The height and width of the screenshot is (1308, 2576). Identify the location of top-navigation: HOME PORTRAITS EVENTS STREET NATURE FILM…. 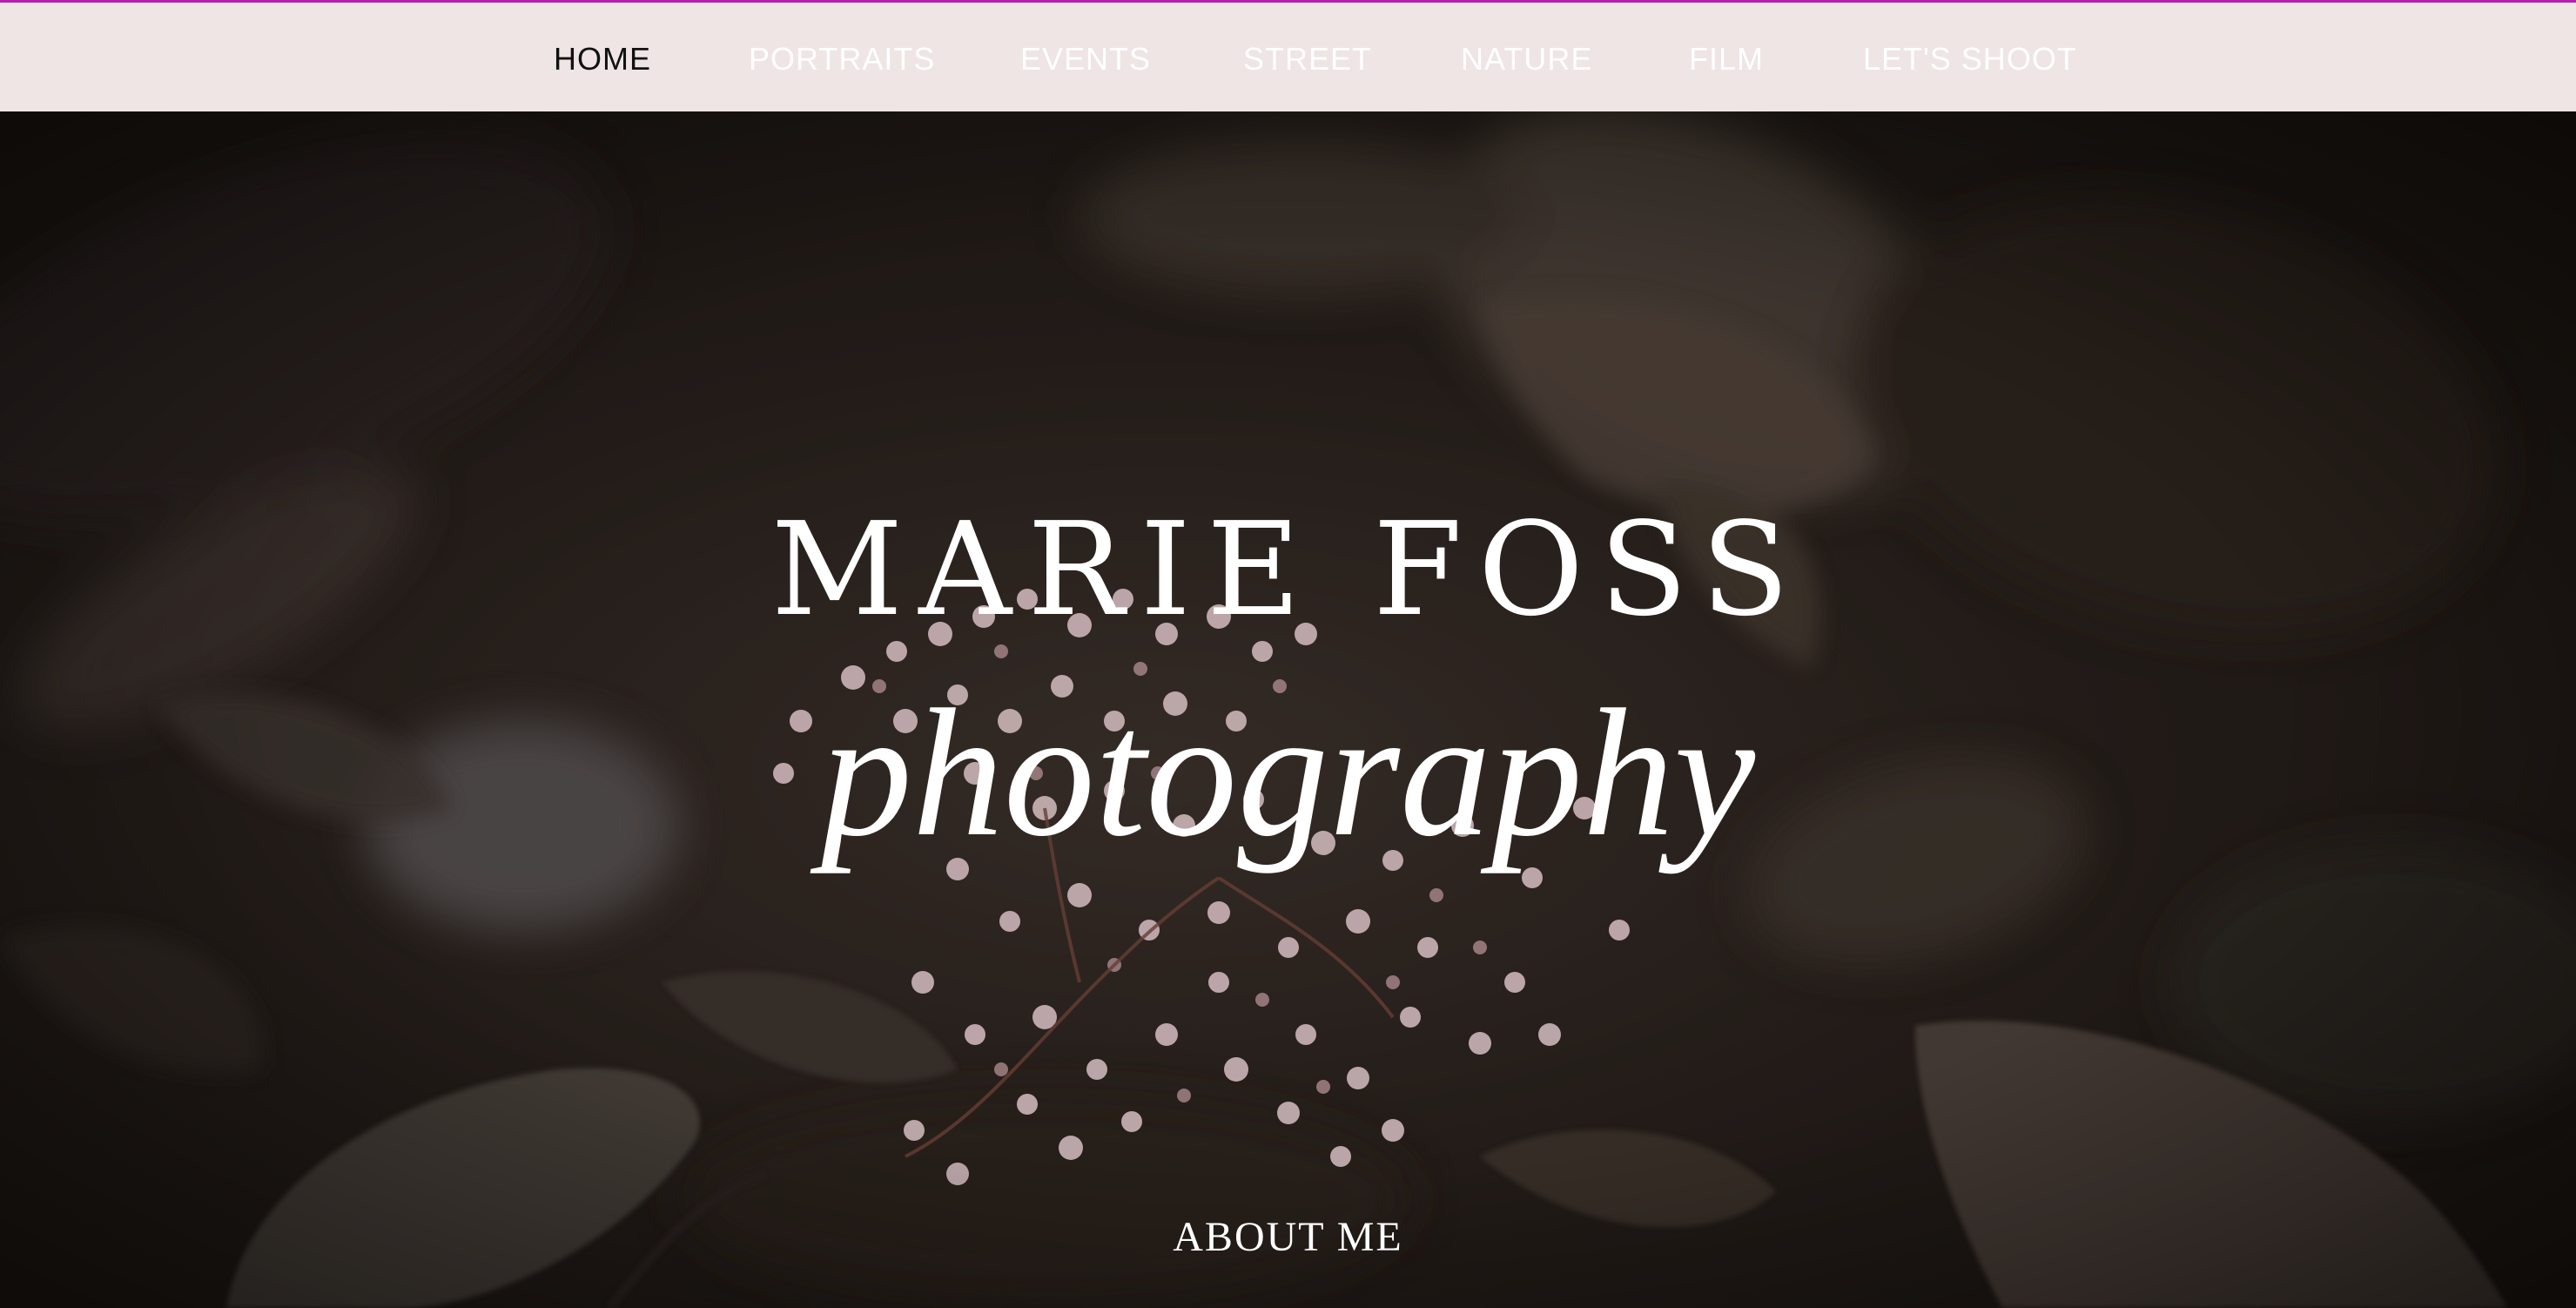
(1288, 57).